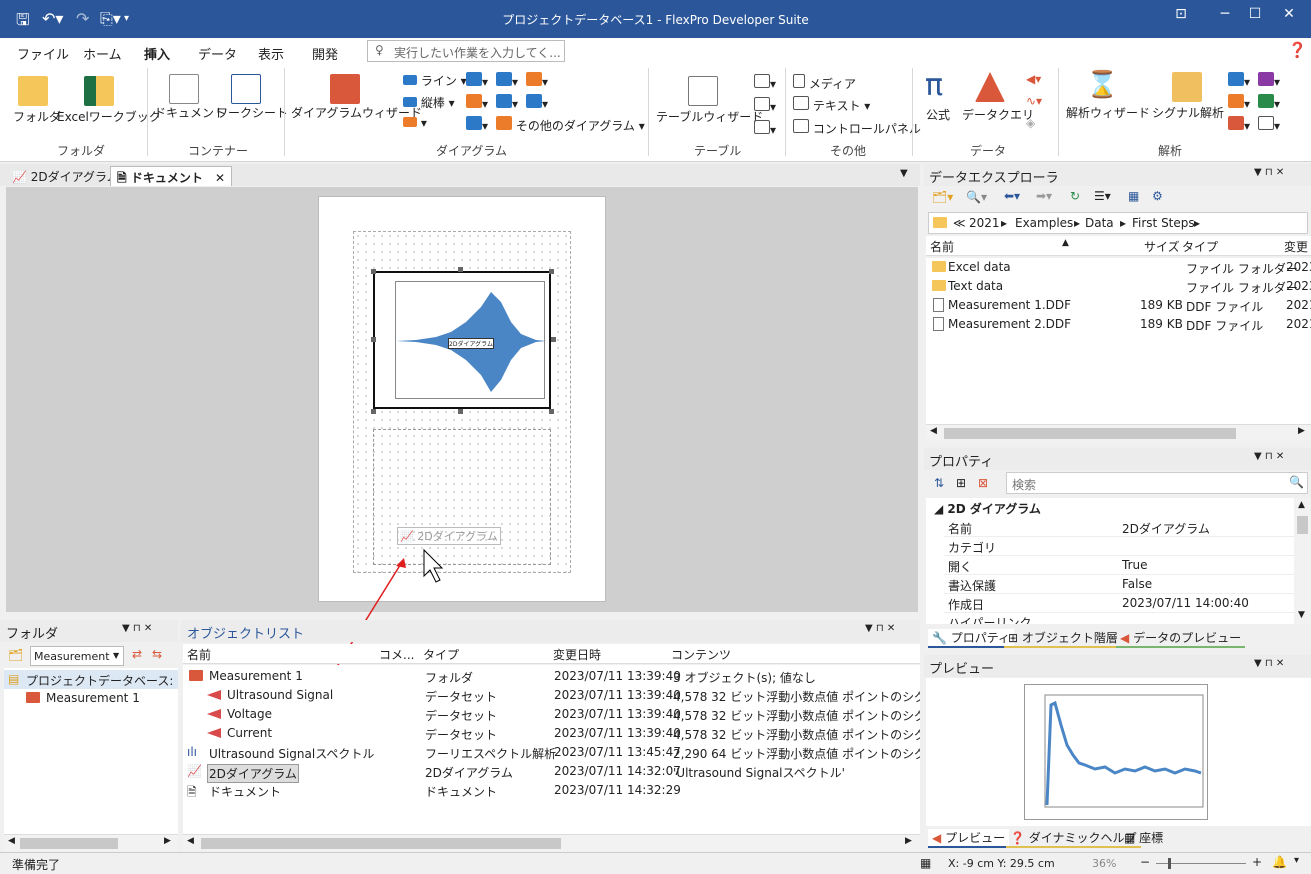  I want to click on preview-header: プレビュー ▼ ⊓ ✕, so click(1117, 666).